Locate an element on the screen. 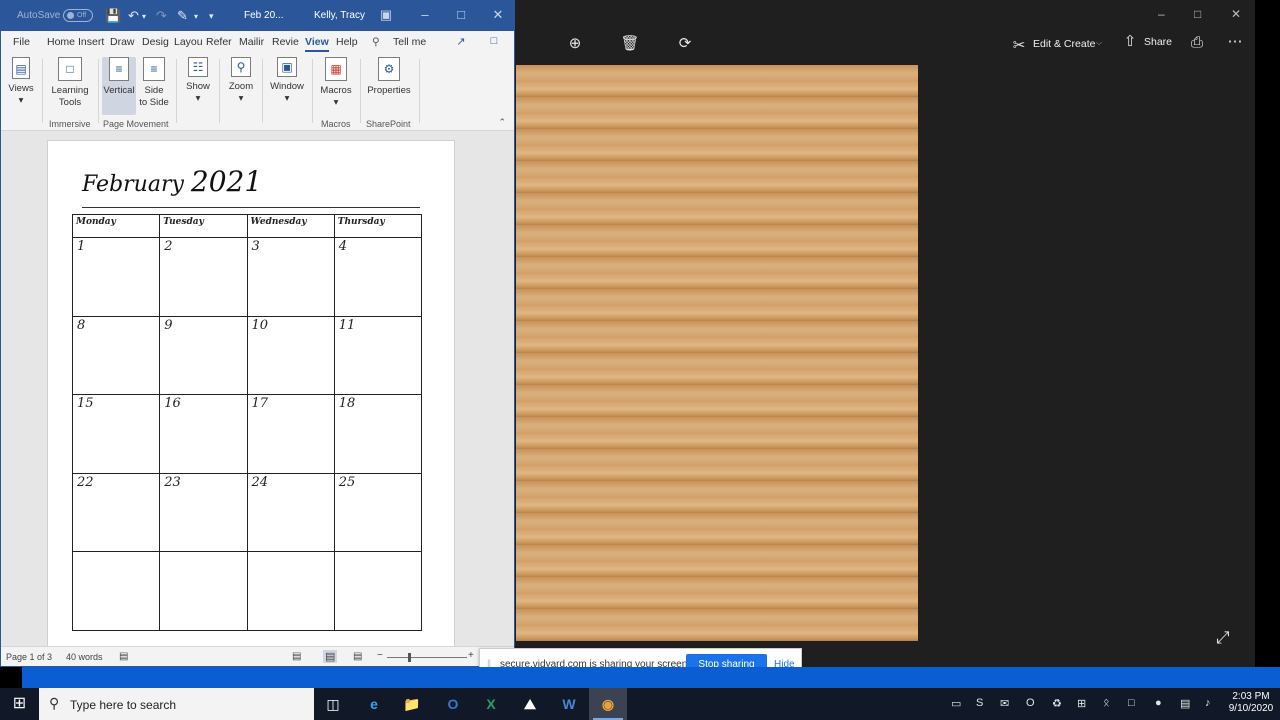 Image resolution: width=1280 pixels, height=720 pixels. read-mode-icon: ▤ is located at coordinates (296, 656).